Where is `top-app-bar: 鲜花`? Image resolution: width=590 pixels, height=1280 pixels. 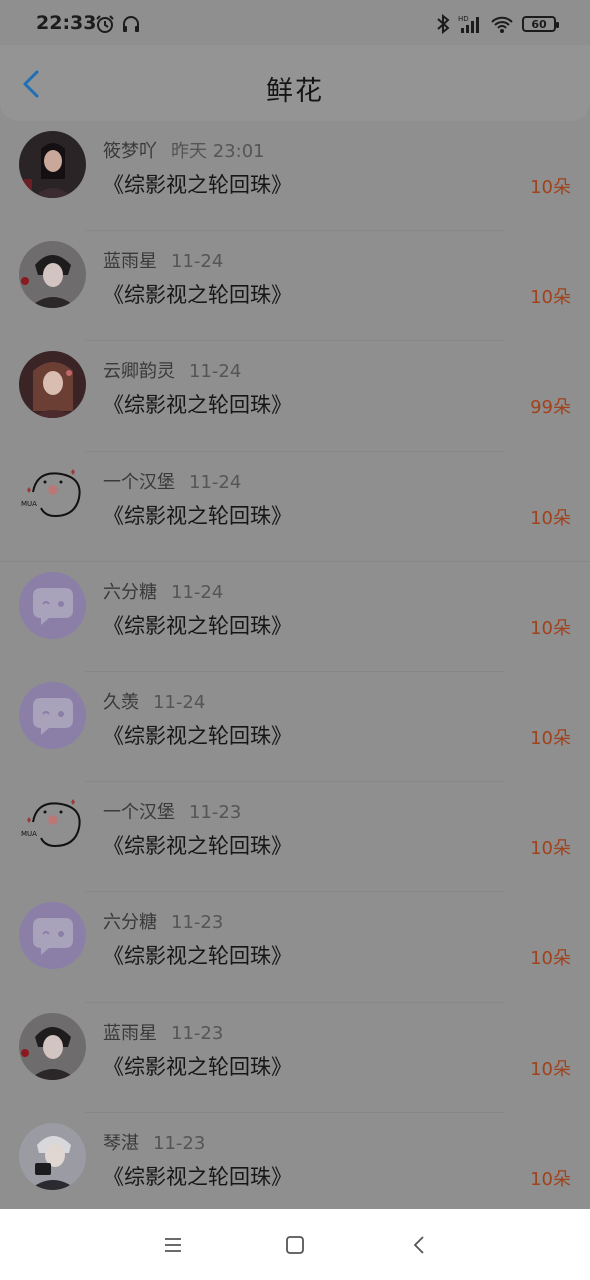 top-app-bar: 鲜花 is located at coordinates (295, 83).